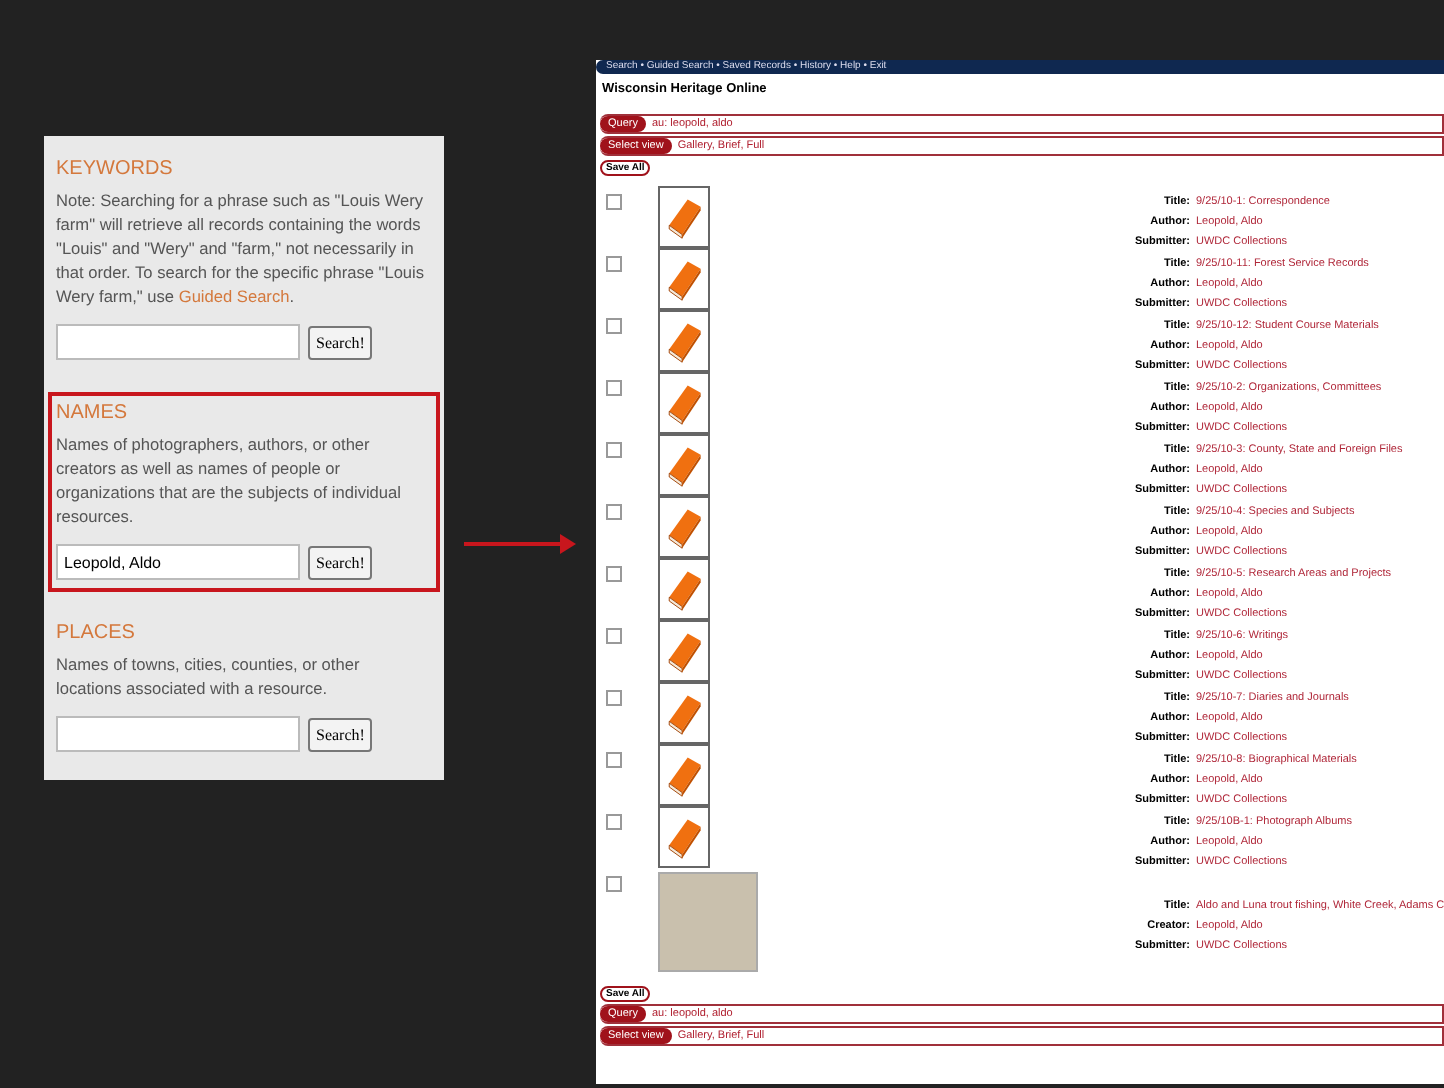 The width and height of the screenshot is (1444, 1088). Describe the element at coordinates (178, 562) in the screenshot. I see `search-input: Leopold, Aldo` at that location.